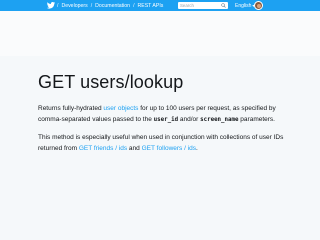 This screenshot has height=240, width=320. What do you see at coordinates (111, 82) in the screenshot?
I see `page-title: GET users/lookup` at bounding box center [111, 82].